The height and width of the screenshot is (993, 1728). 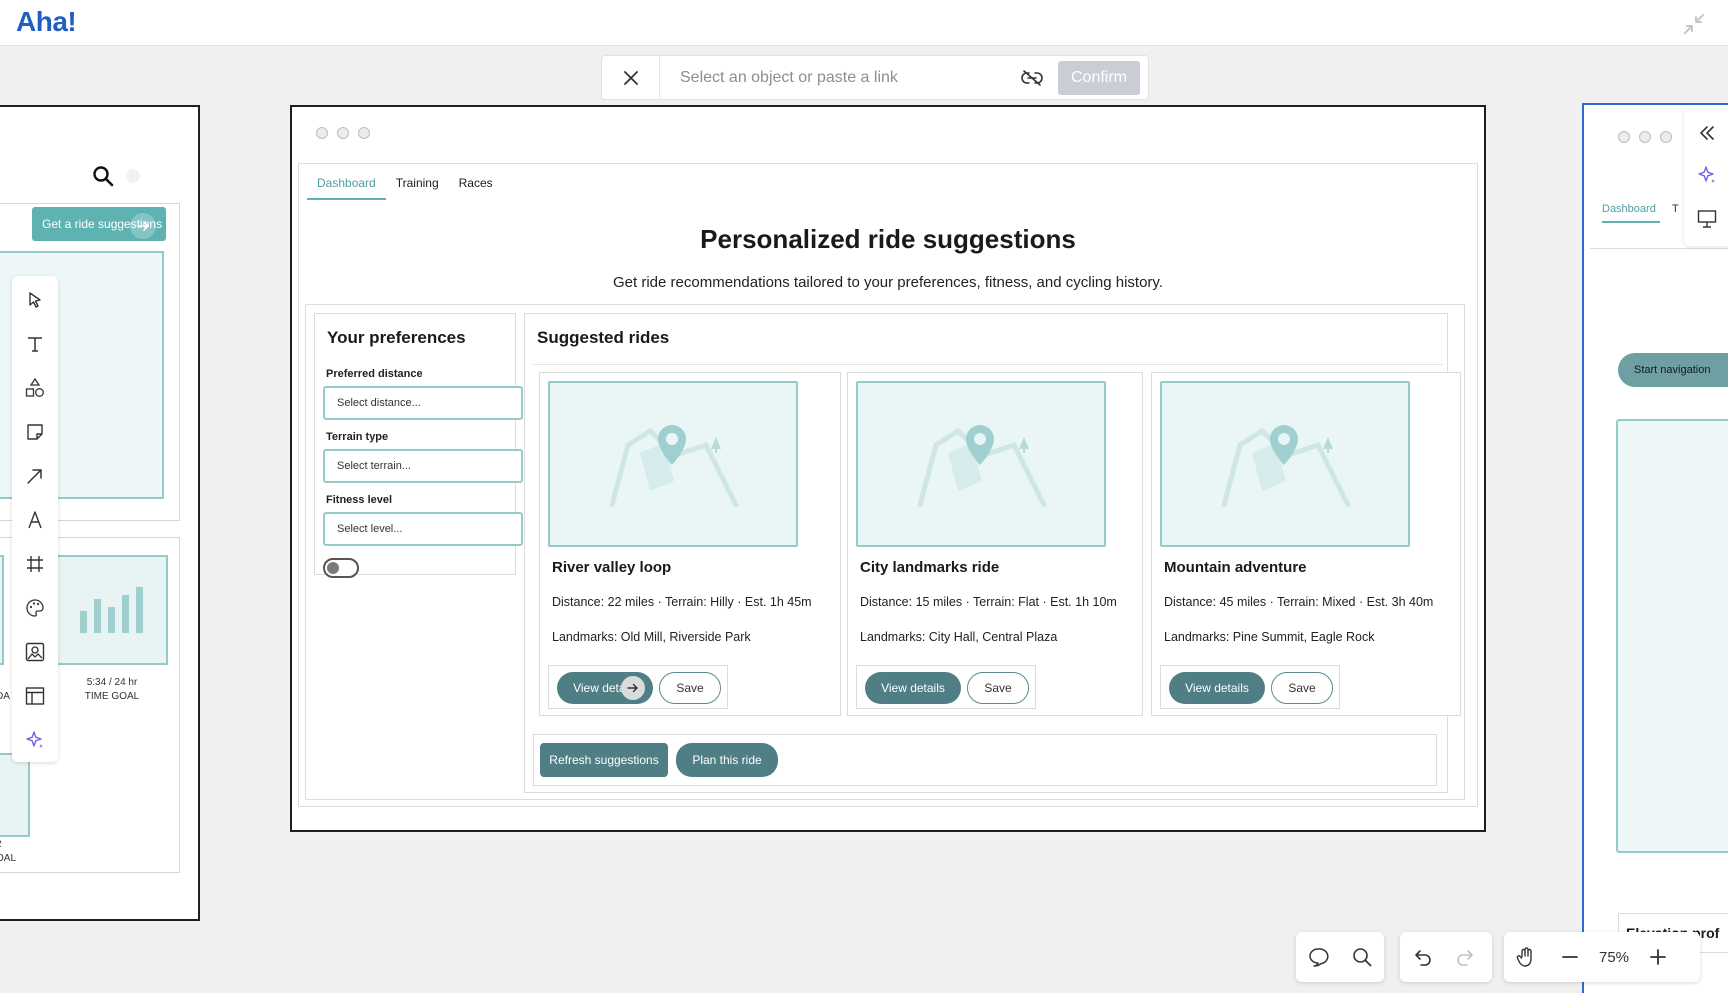 I want to click on close-icon, so click(x=630, y=77).